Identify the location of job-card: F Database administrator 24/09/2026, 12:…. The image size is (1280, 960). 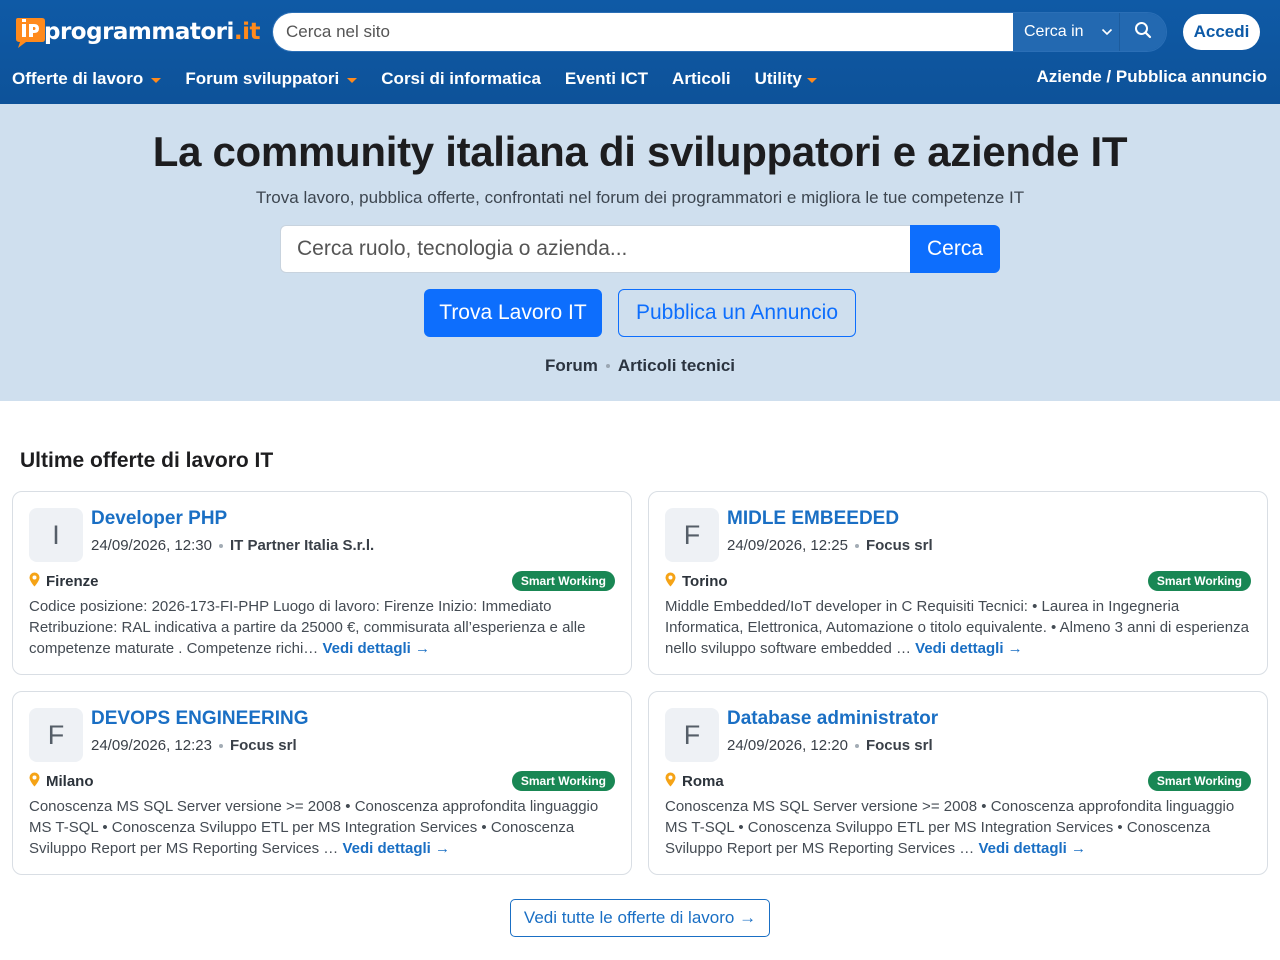
(958, 783).